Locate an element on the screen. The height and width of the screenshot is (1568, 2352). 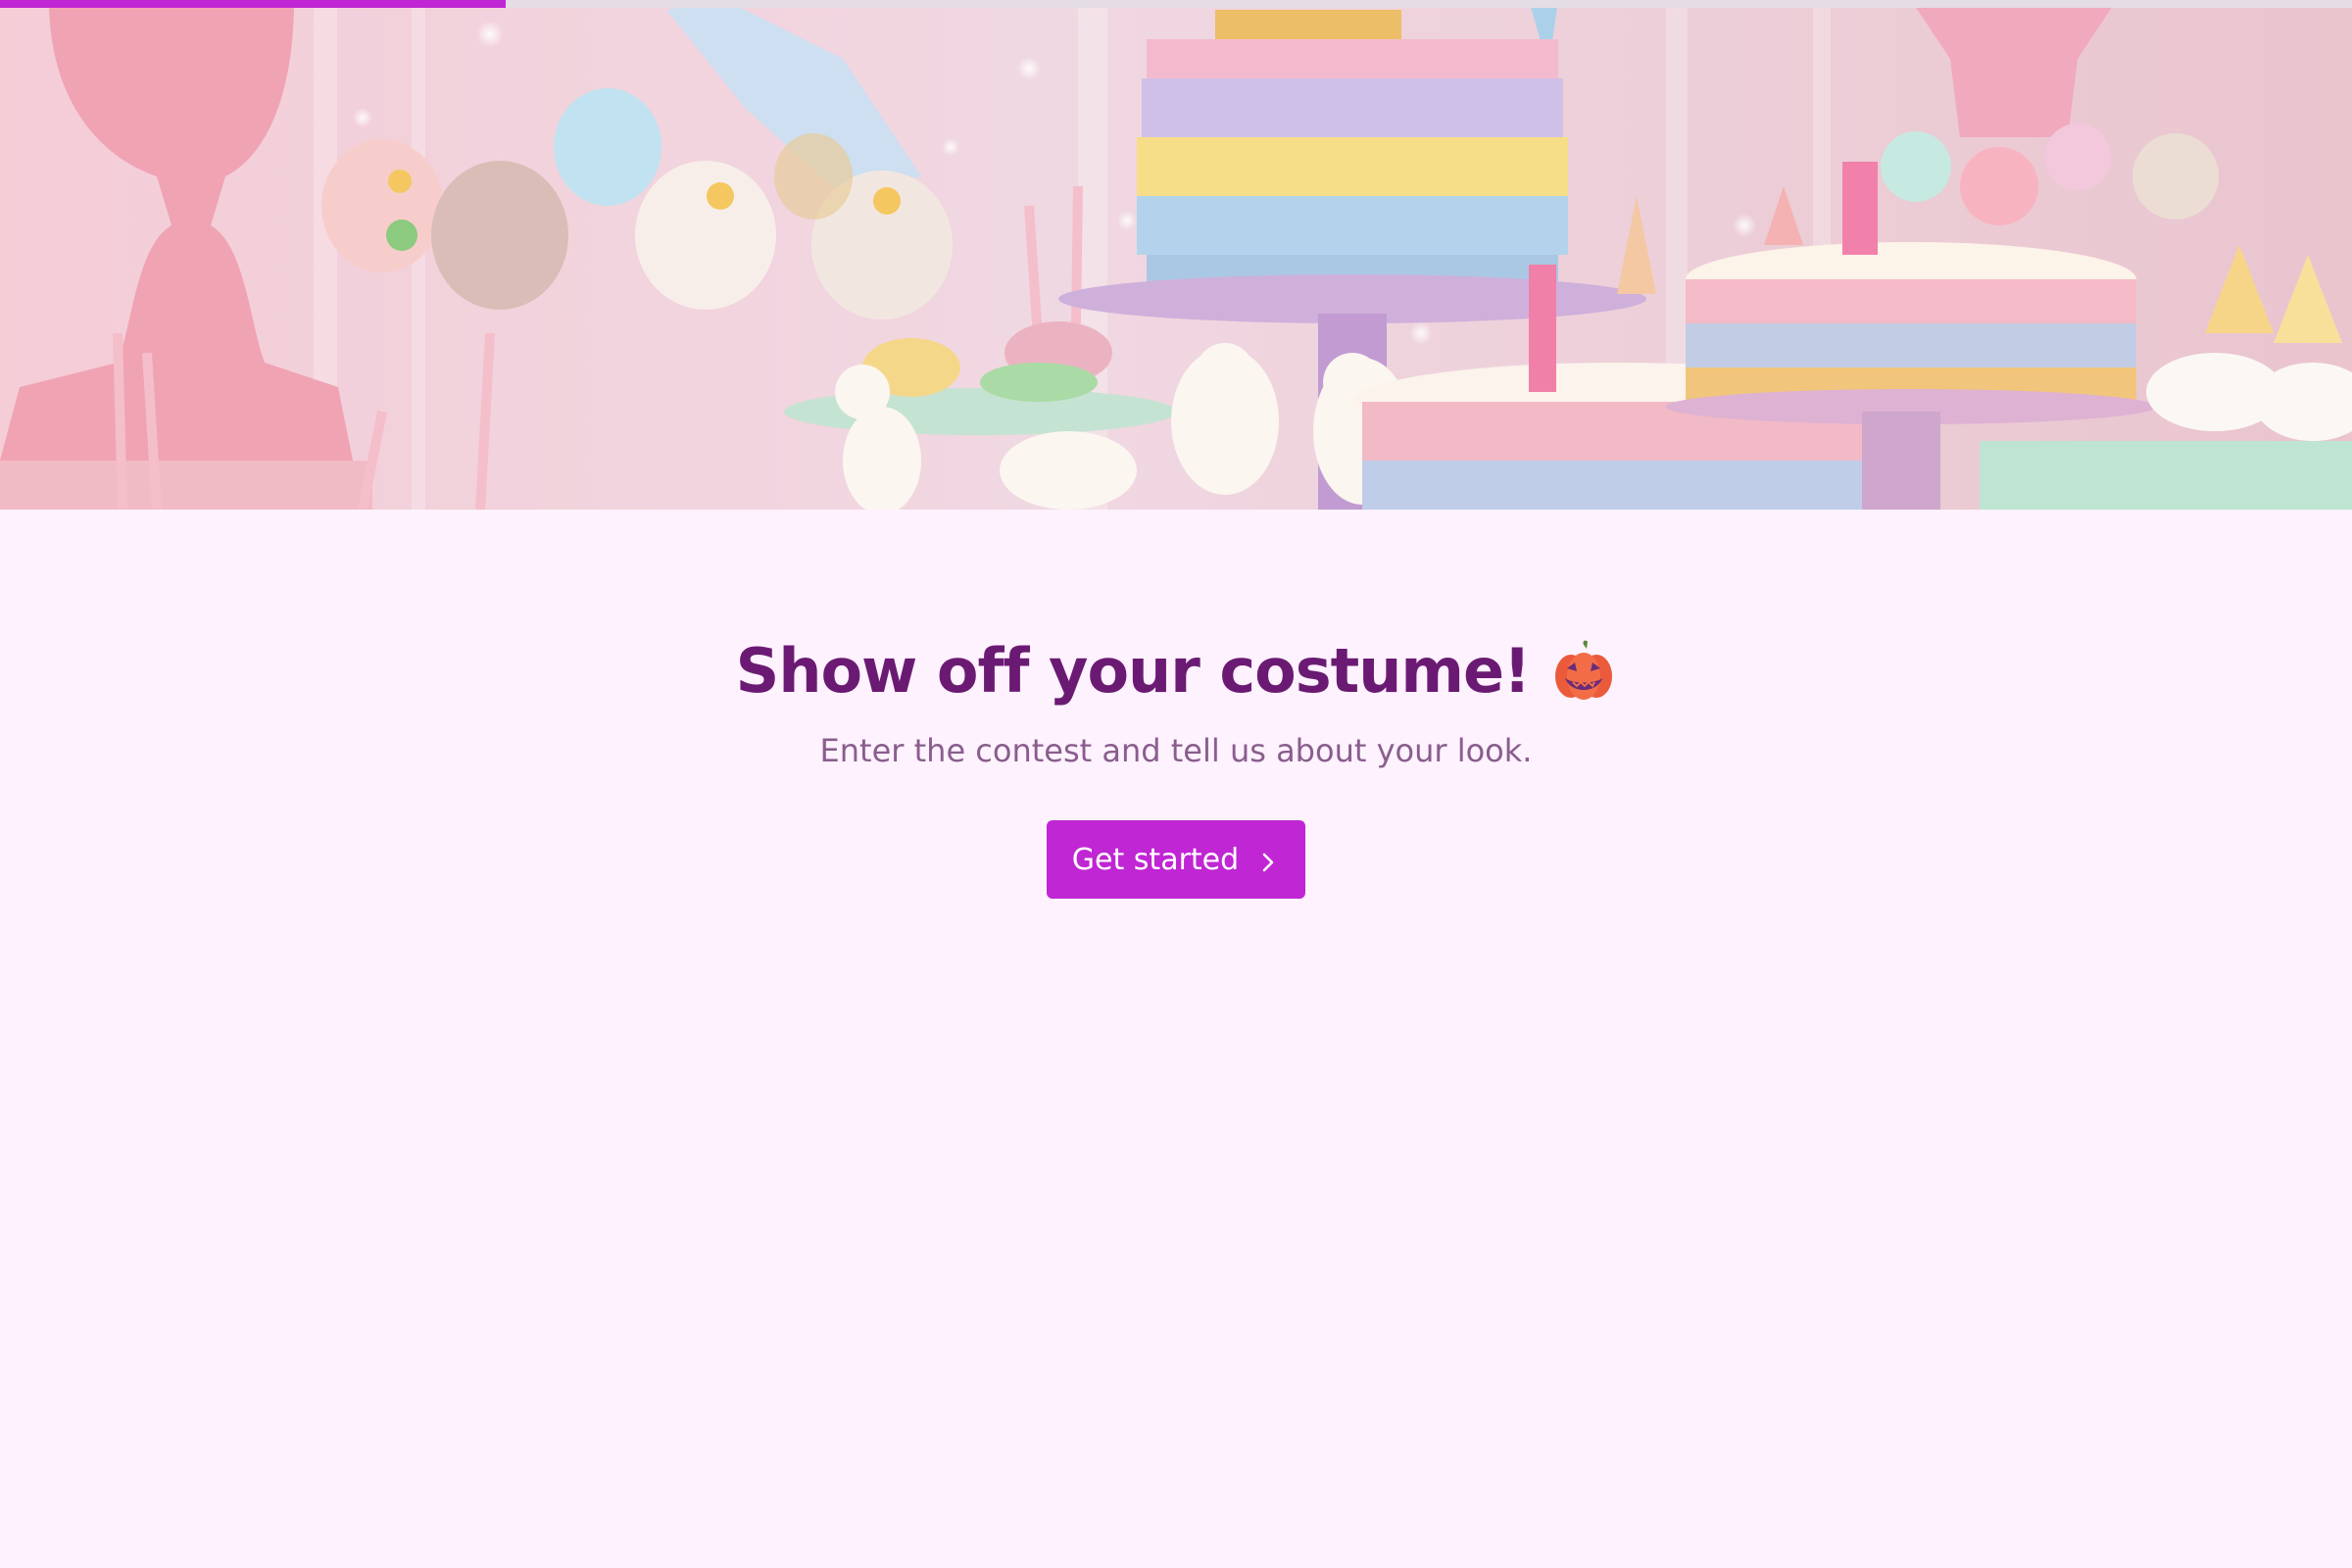
chevron-right-icon is located at coordinates (1268, 860).